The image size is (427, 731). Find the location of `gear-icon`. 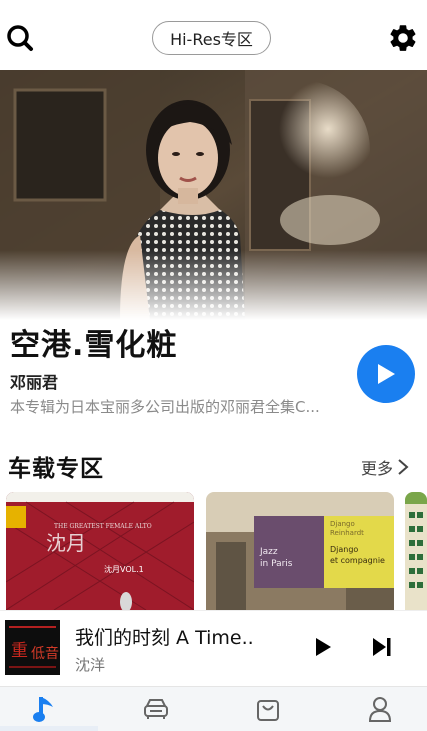

gear-icon is located at coordinates (403, 38).